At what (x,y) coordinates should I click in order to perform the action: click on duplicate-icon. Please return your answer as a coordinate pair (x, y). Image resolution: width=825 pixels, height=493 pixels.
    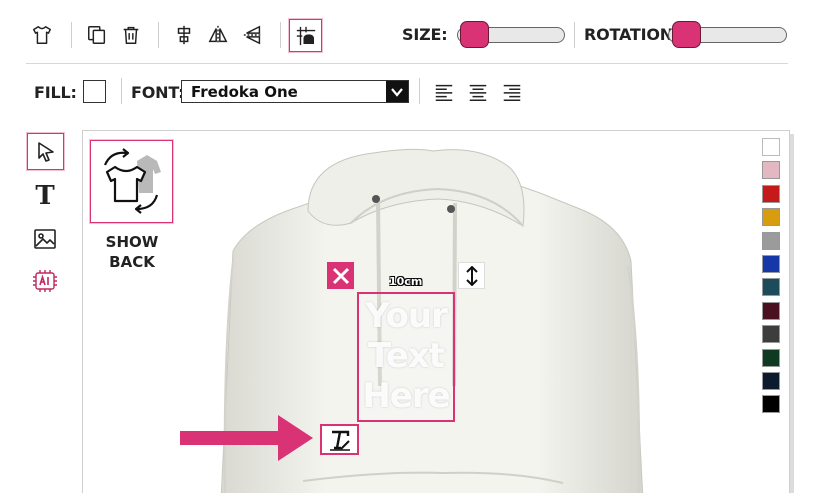
    Looking at the image, I should click on (97, 35).